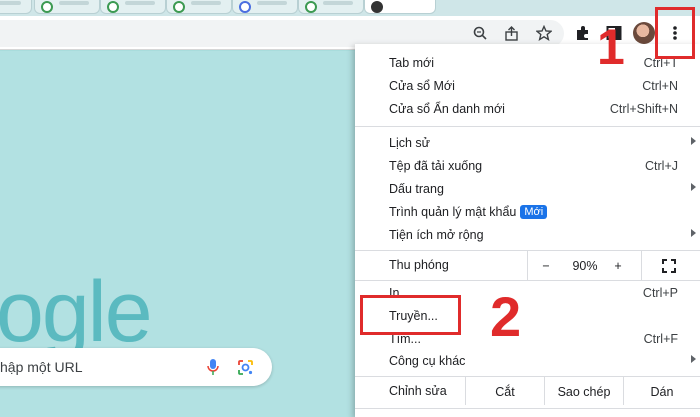  What do you see at coordinates (506, 316) in the screenshot?
I see `annotation-step-2: 2` at bounding box center [506, 316].